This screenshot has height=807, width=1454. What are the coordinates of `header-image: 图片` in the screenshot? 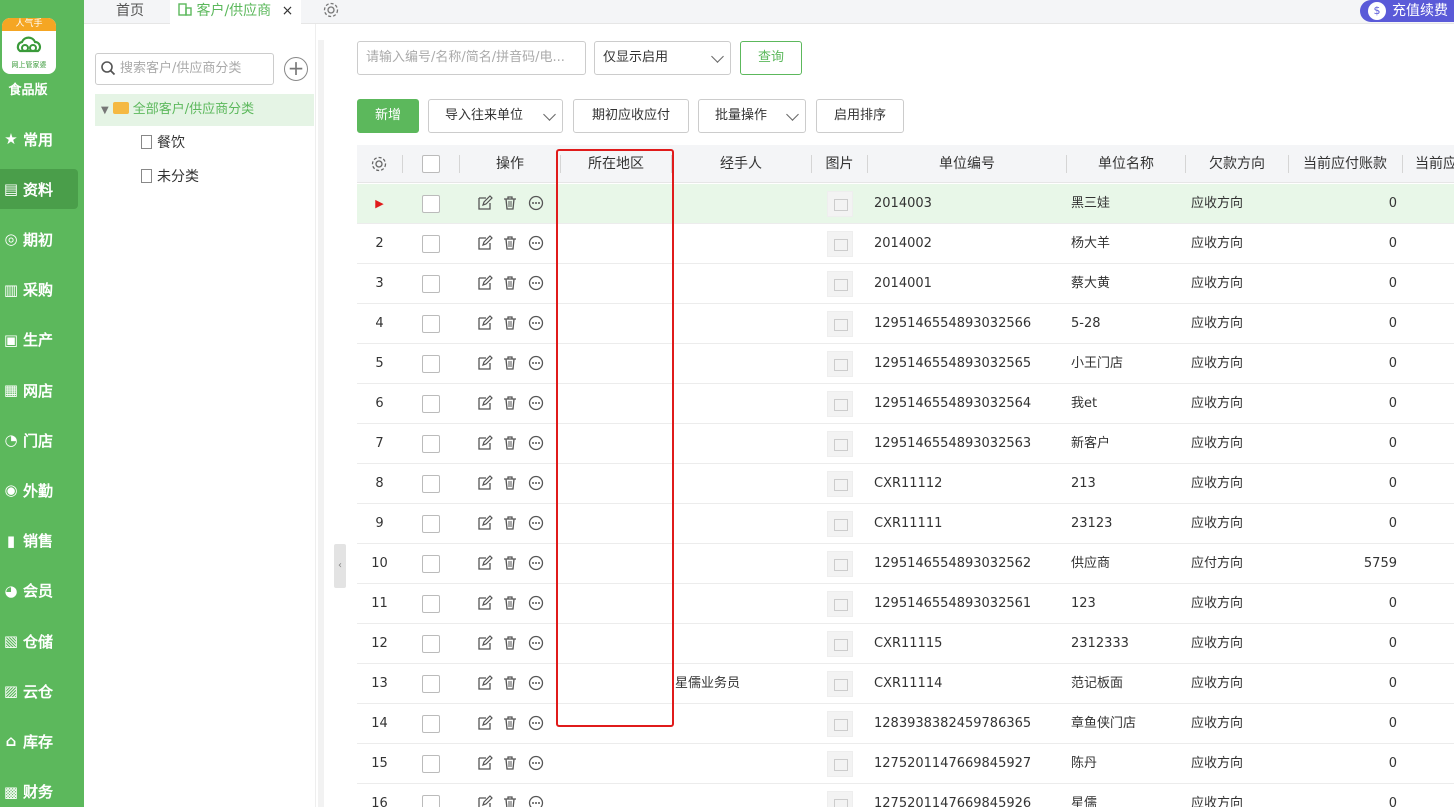 It's located at (839, 164).